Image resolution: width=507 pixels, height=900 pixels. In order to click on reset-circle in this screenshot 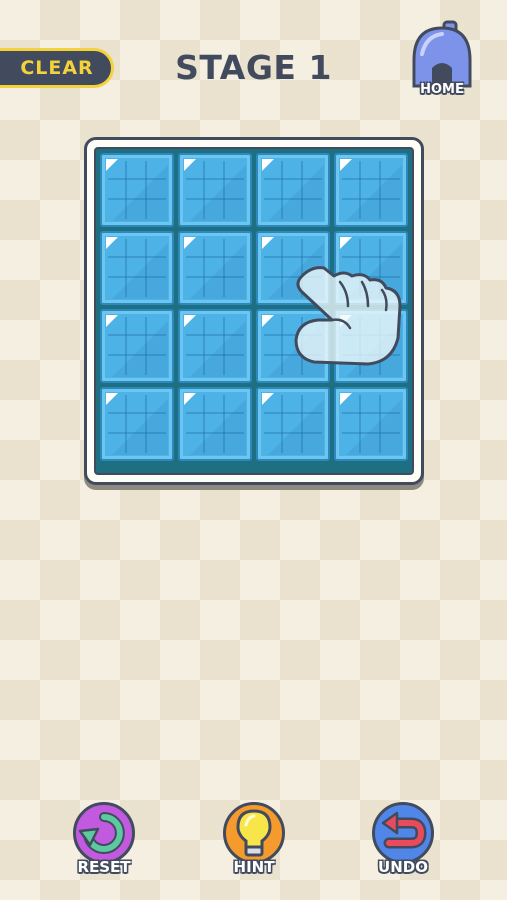, I will do `click(104, 833)`.